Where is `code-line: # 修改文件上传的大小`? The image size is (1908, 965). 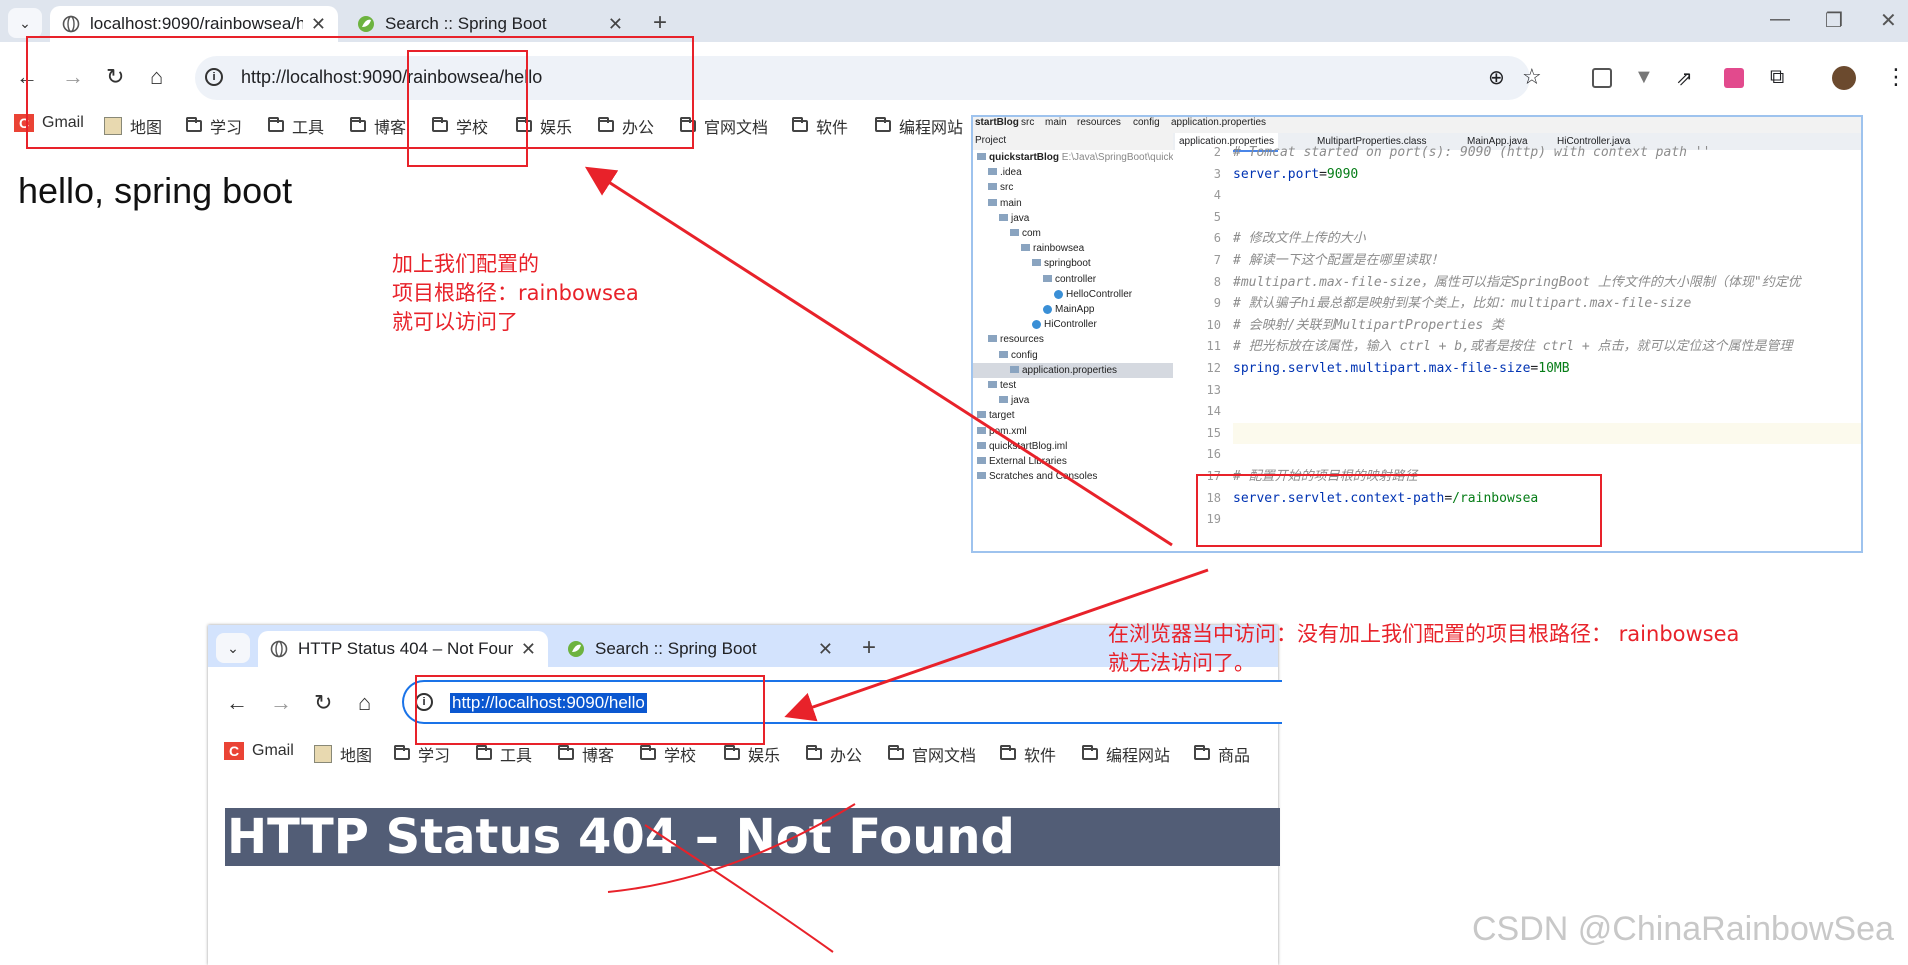 code-line: # 修改文件上传的大小 is located at coordinates (1299, 238).